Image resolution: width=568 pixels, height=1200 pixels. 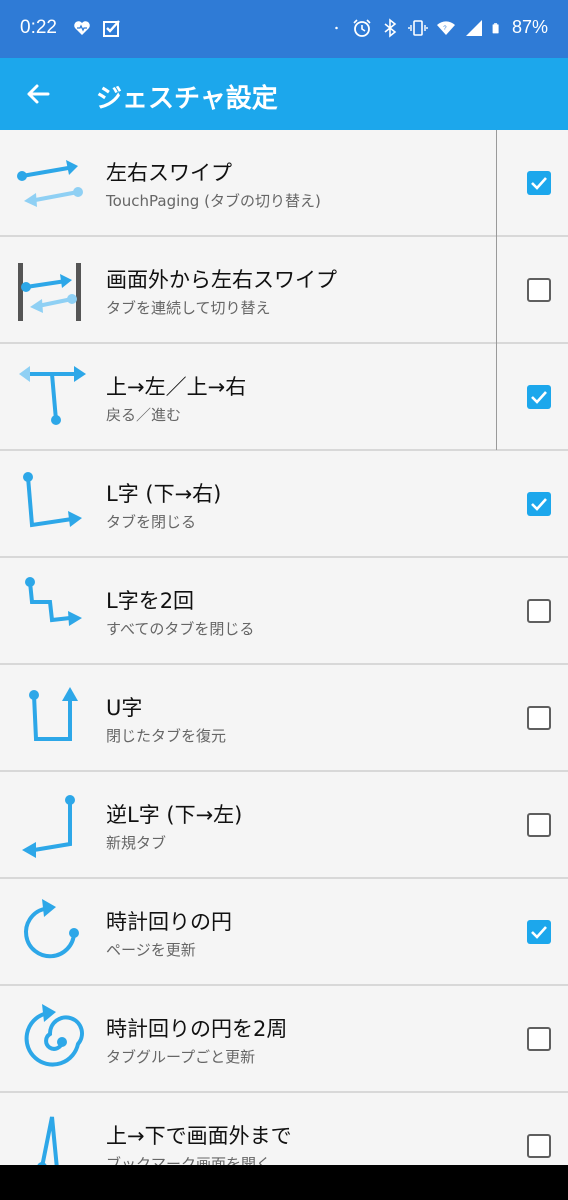 I want to click on system-navigation-bar, so click(x=284, y=1182).